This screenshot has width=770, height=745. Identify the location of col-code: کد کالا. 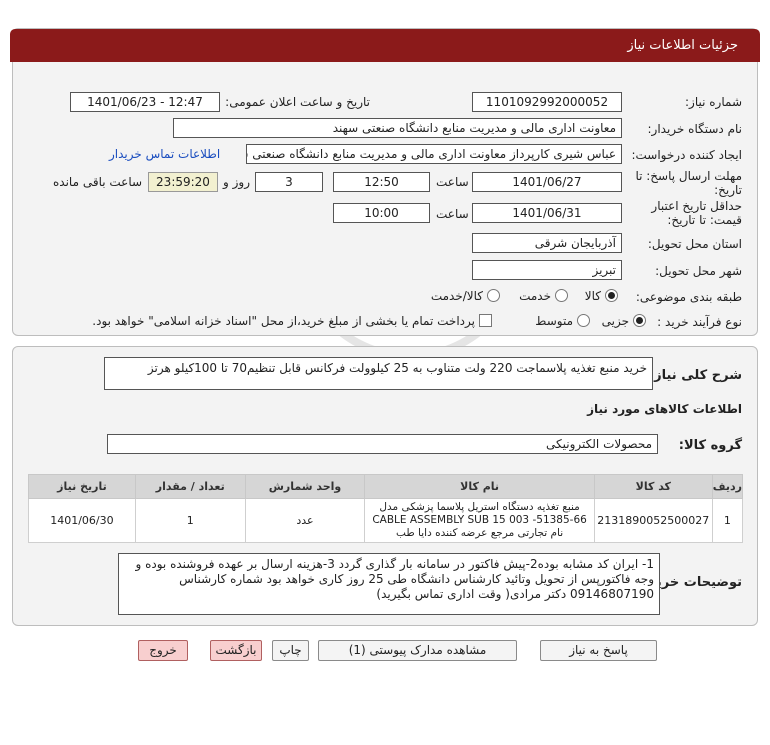
(653, 486).